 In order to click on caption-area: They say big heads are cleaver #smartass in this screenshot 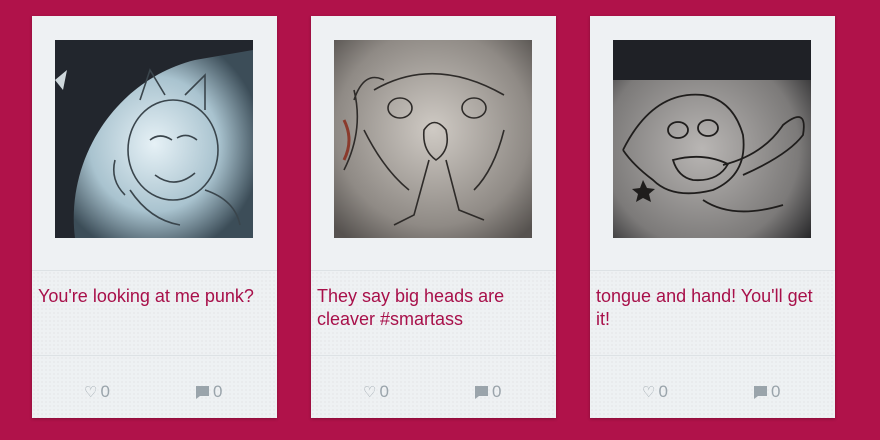, I will do `click(433, 313)`.